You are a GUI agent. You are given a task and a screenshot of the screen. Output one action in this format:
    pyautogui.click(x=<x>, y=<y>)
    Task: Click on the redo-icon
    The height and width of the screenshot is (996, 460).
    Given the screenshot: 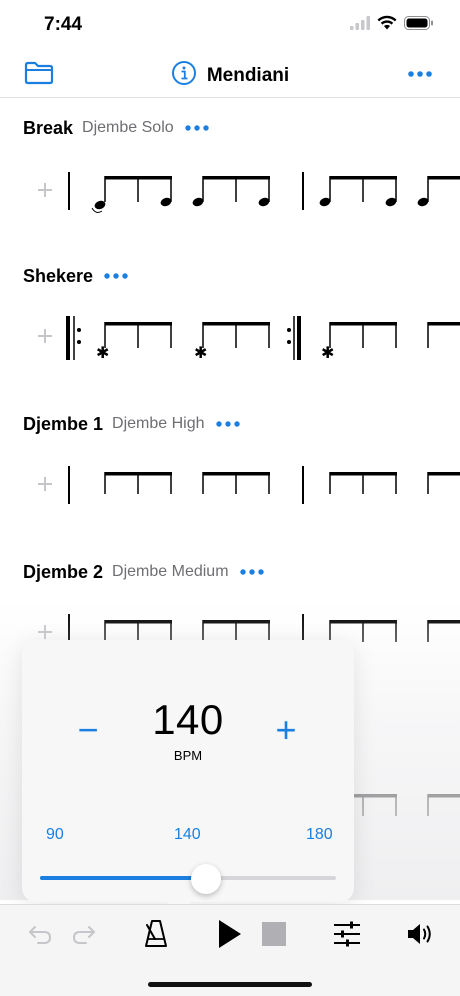 What is the action you would take?
    pyautogui.click(x=83, y=935)
    